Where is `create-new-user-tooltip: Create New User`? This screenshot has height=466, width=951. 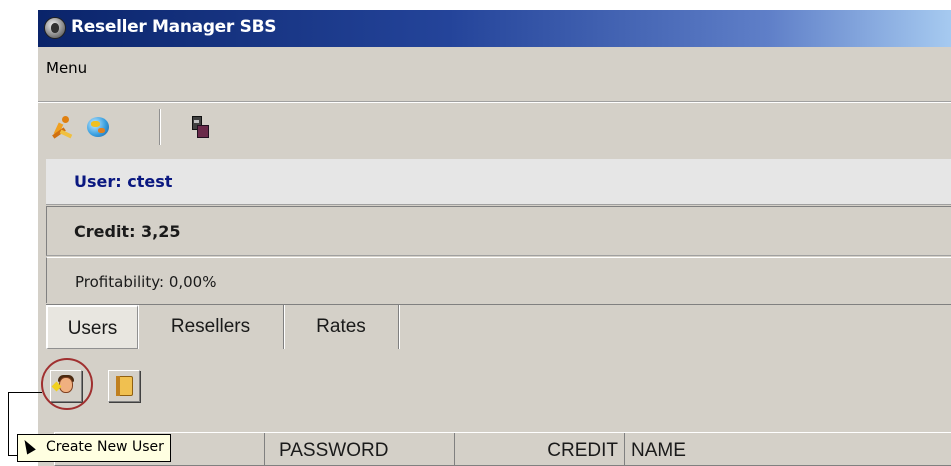 create-new-user-tooltip: Create New User is located at coordinates (94, 448).